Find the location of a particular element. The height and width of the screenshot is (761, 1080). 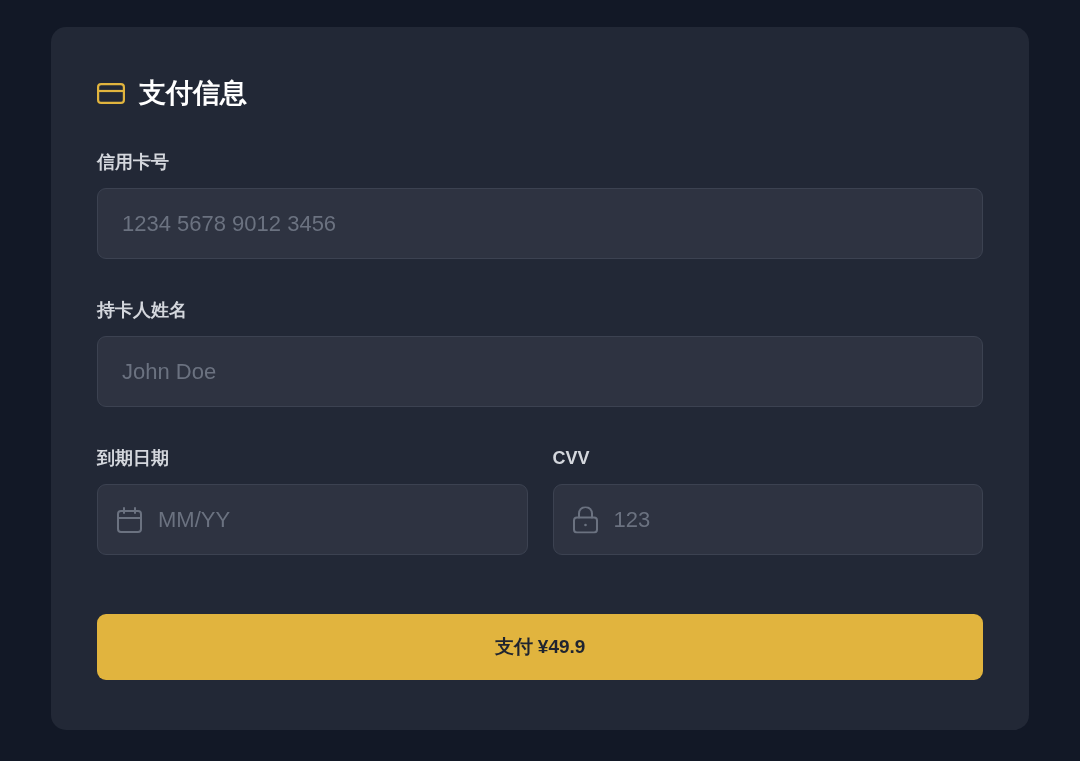

card-title: 支付信息 is located at coordinates (193, 93).